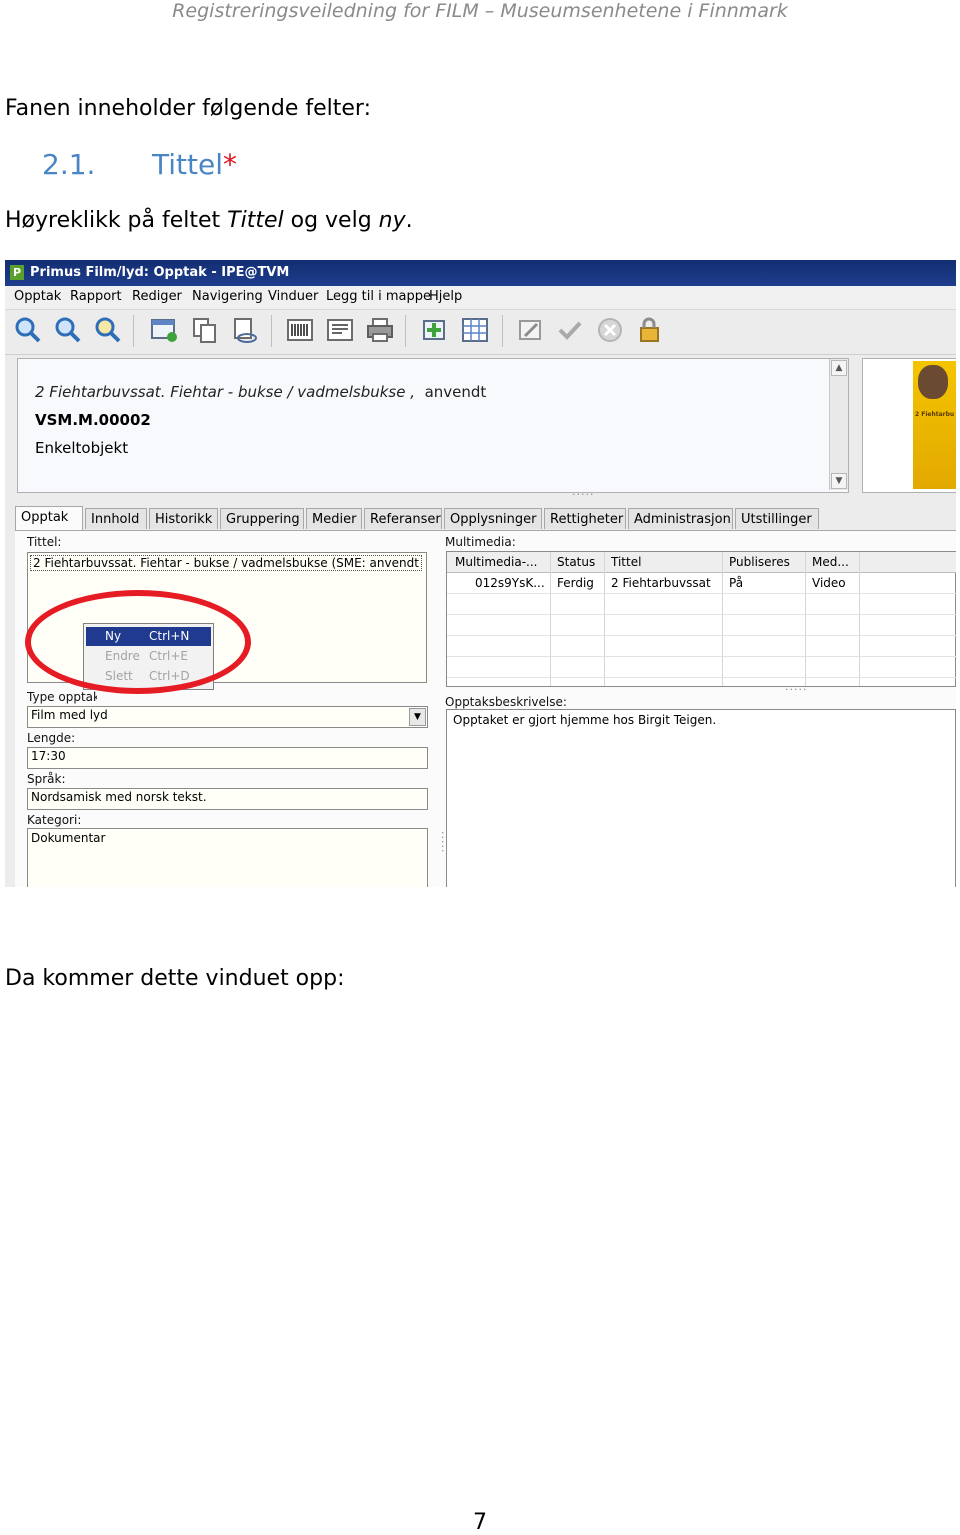 The height and width of the screenshot is (1535, 960). Describe the element at coordinates (445, 296) in the screenshot. I see `menu-hjelp: Hjelp` at that location.